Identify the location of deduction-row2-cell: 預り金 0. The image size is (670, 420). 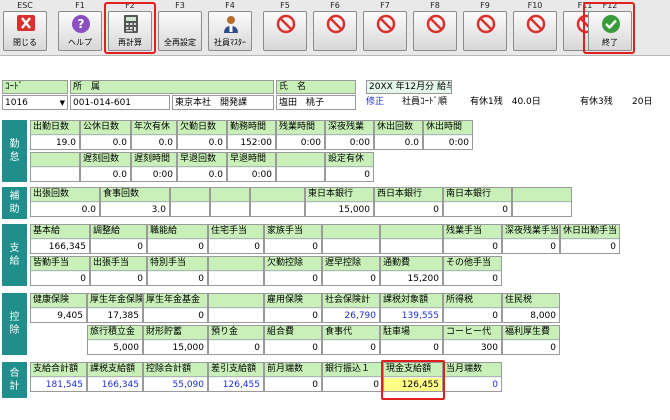
(236, 340).